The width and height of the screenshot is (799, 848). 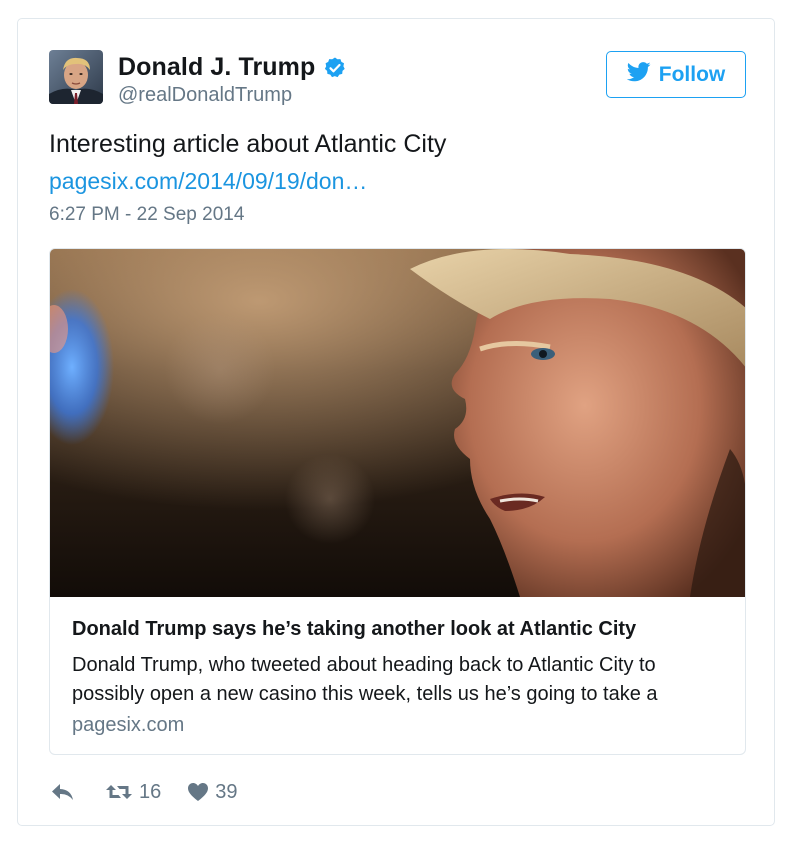 I want to click on reply-button, so click(x=62, y=792).